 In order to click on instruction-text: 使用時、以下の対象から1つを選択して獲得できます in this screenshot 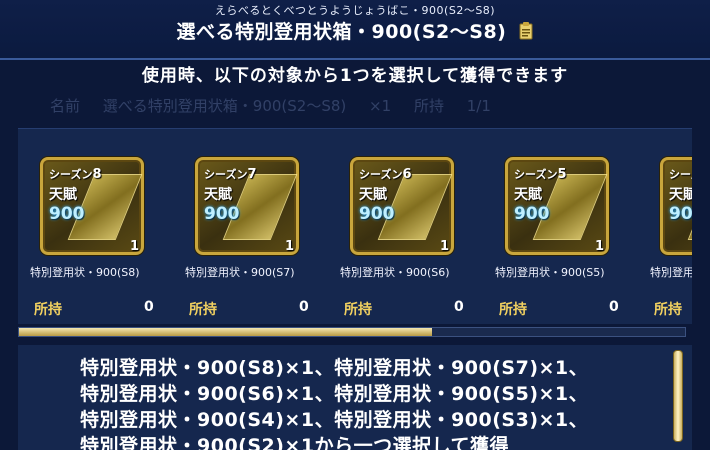, I will do `click(355, 76)`.